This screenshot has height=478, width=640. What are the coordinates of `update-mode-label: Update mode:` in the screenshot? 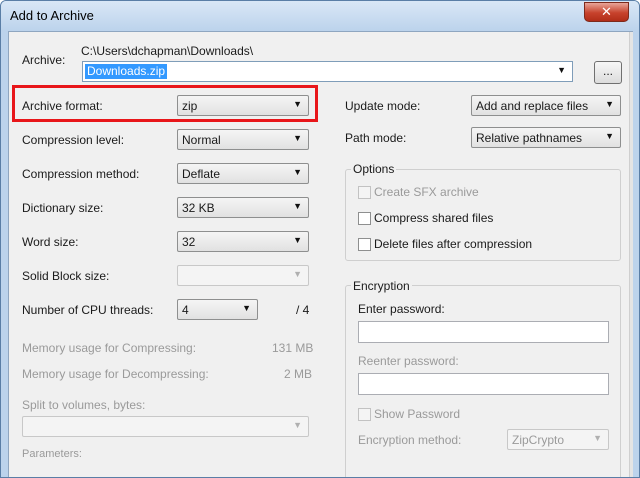 It's located at (383, 106).